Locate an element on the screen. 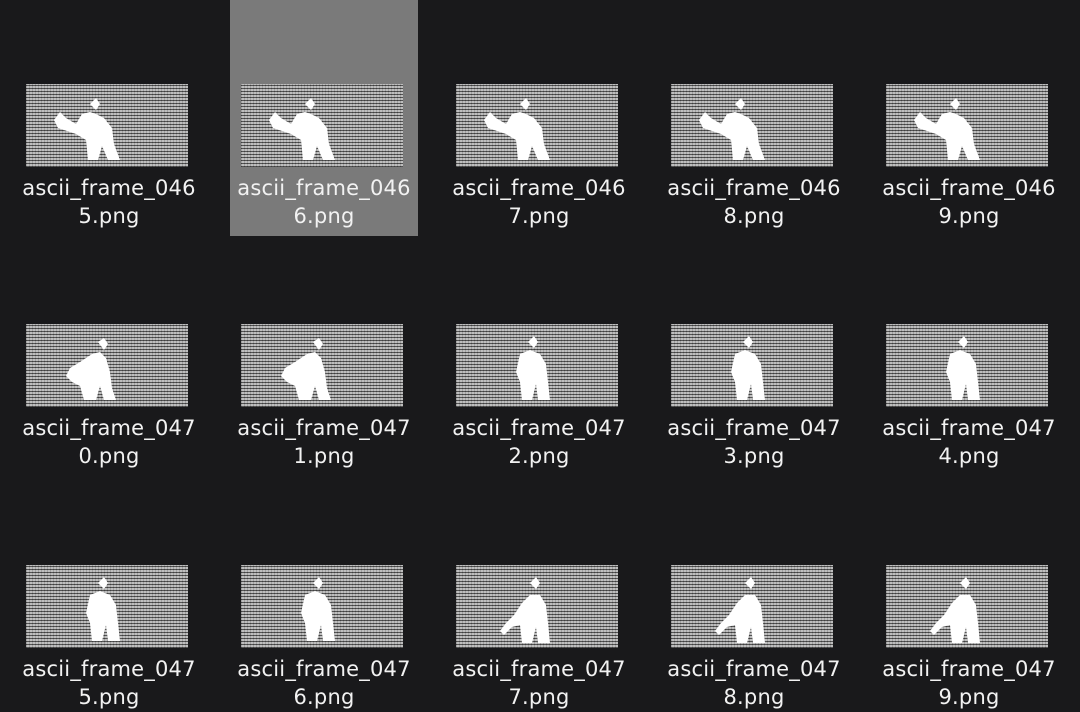  file-name-label: ascii_frame_047 3.png is located at coordinates (754, 442).